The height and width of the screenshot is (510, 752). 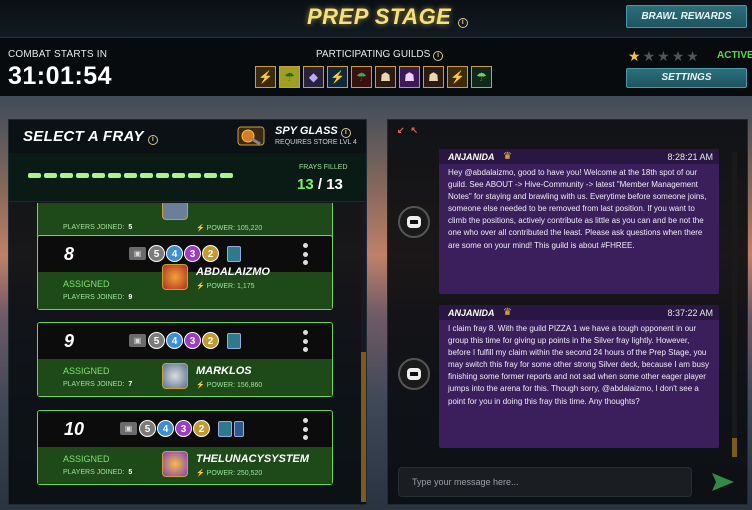 What do you see at coordinates (60, 76) in the screenshot?
I see `countdown-timer: 31:01:54` at bounding box center [60, 76].